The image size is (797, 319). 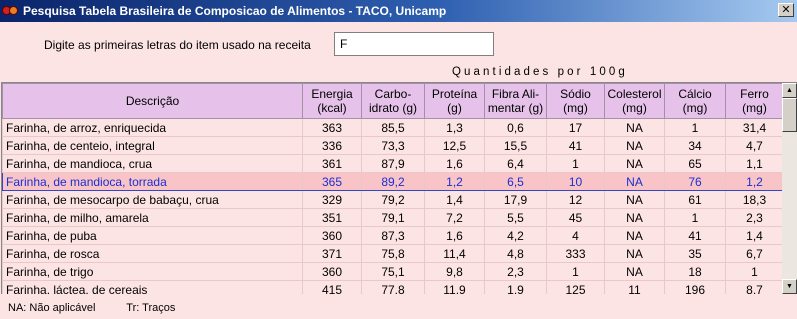 What do you see at coordinates (393, 271) in the screenshot?
I see `table-row: Farinha, de trigo 360 75,1 9,8 2,3 1 NA 18 1` at bounding box center [393, 271].